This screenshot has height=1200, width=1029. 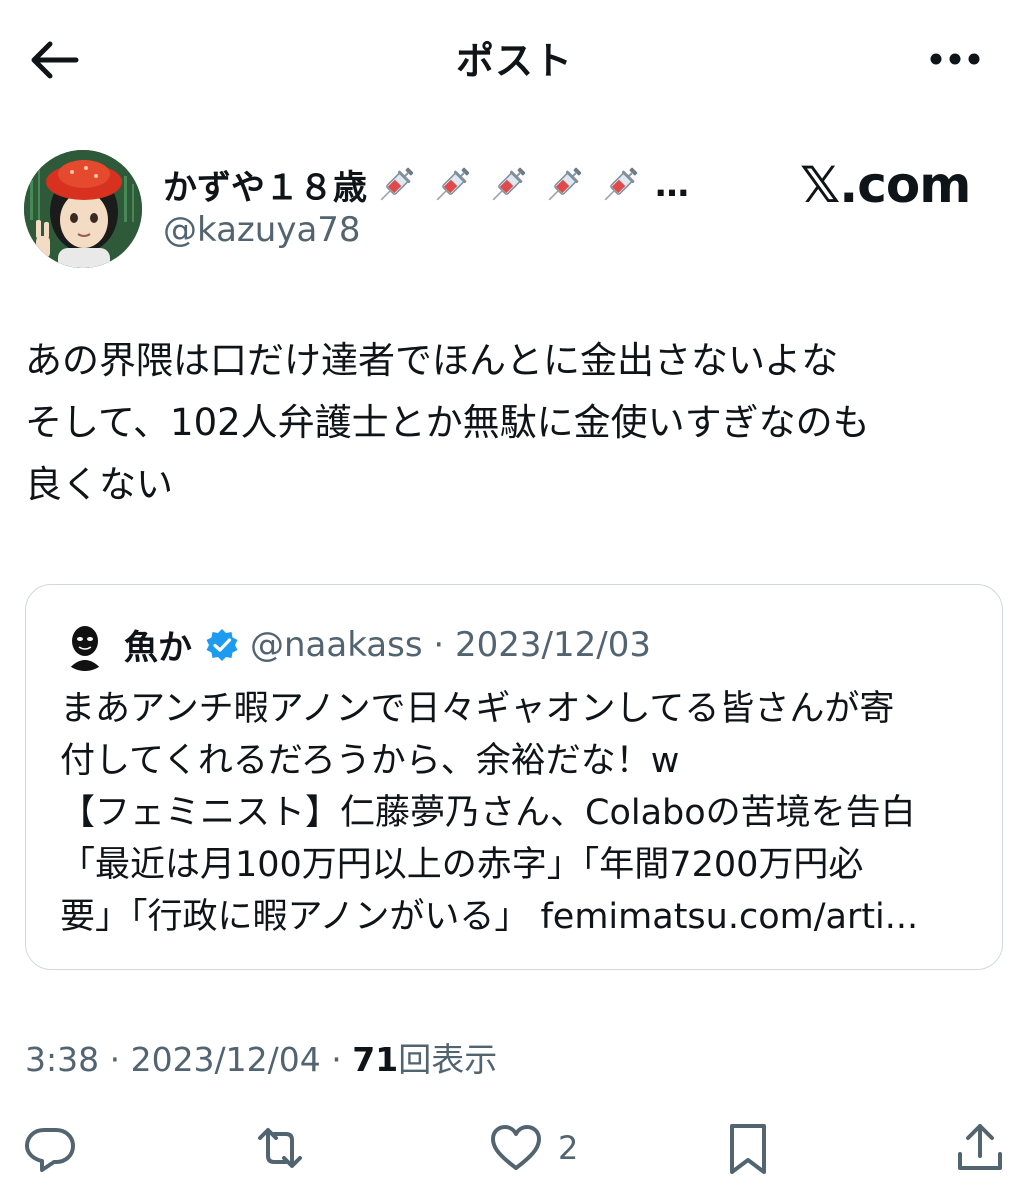 I want to click on like-count: 2, so click(x=568, y=1148).